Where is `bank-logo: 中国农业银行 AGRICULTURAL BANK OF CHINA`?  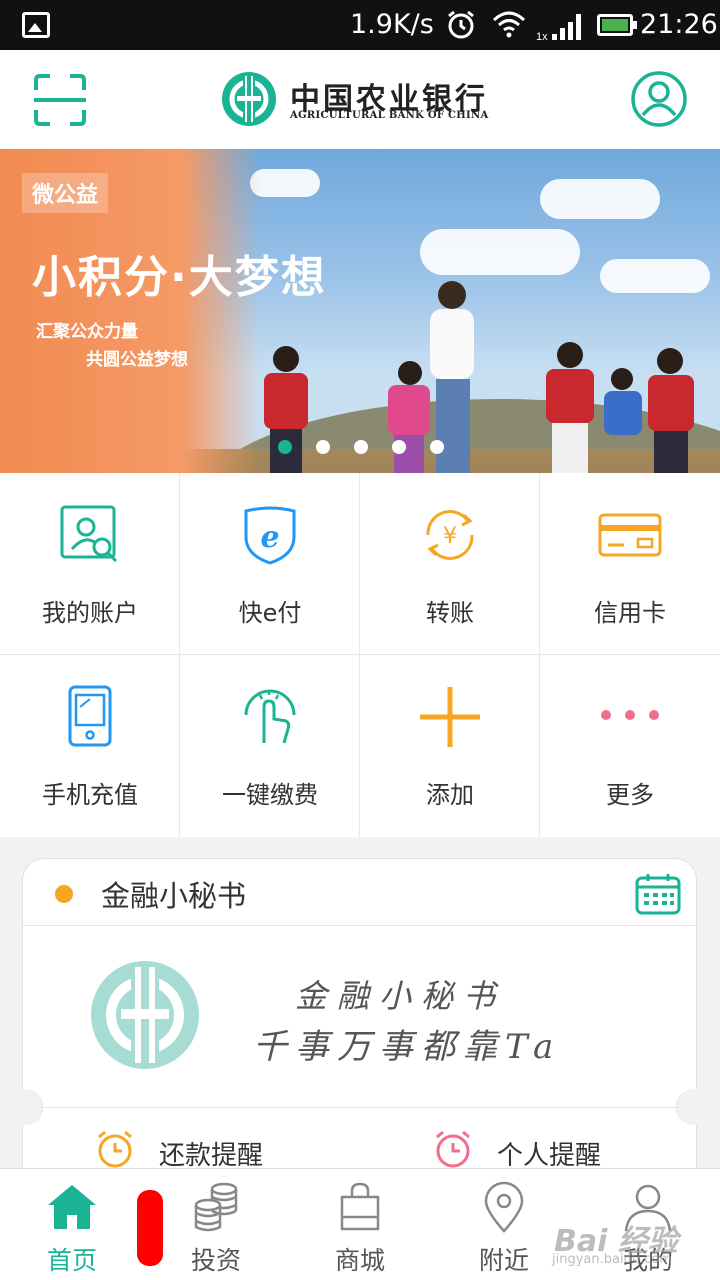
bank-logo: 中国农业银行 AGRICULTURAL BANK OF CHINA is located at coordinates (365, 100).